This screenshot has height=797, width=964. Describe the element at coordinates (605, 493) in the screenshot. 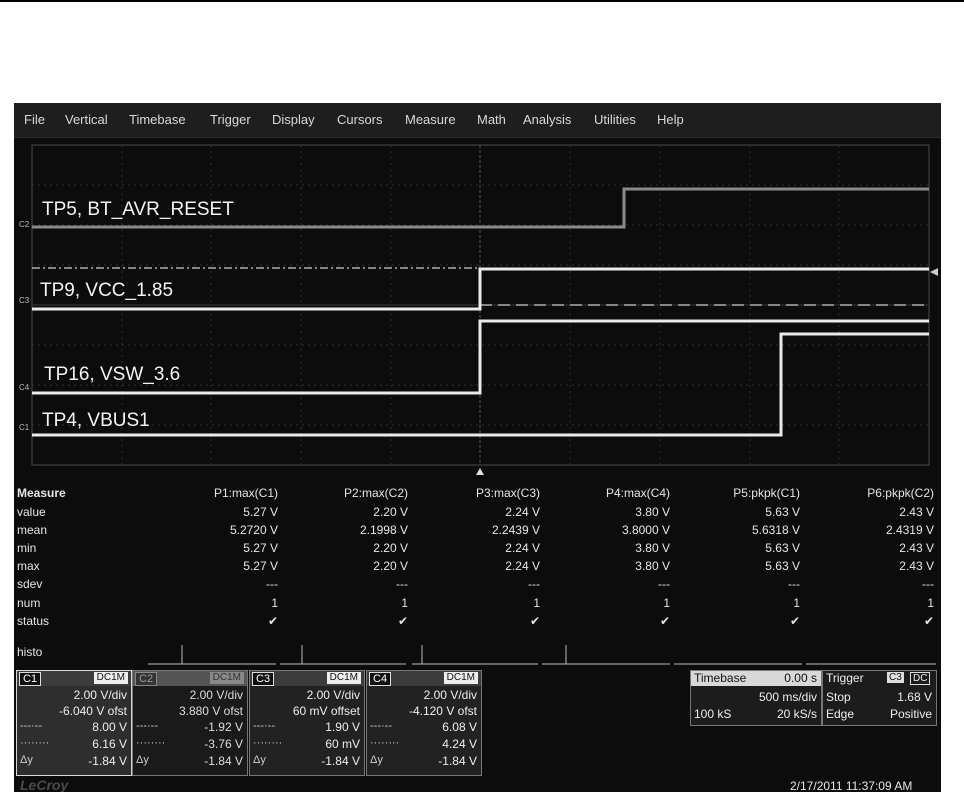

I see `param-p4: P4:max(C4)` at that location.